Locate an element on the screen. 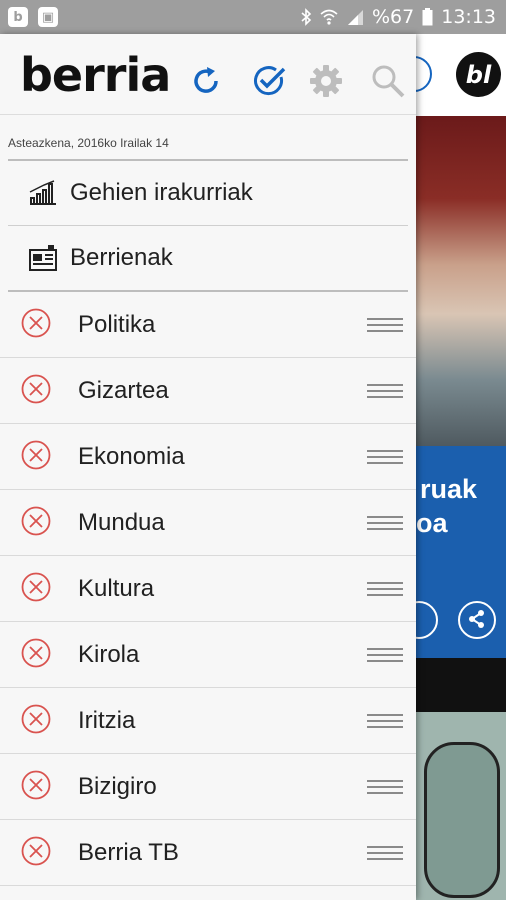 The width and height of the screenshot is (506, 900). section-row-kirola: Kirola is located at coordinates (208, 655).